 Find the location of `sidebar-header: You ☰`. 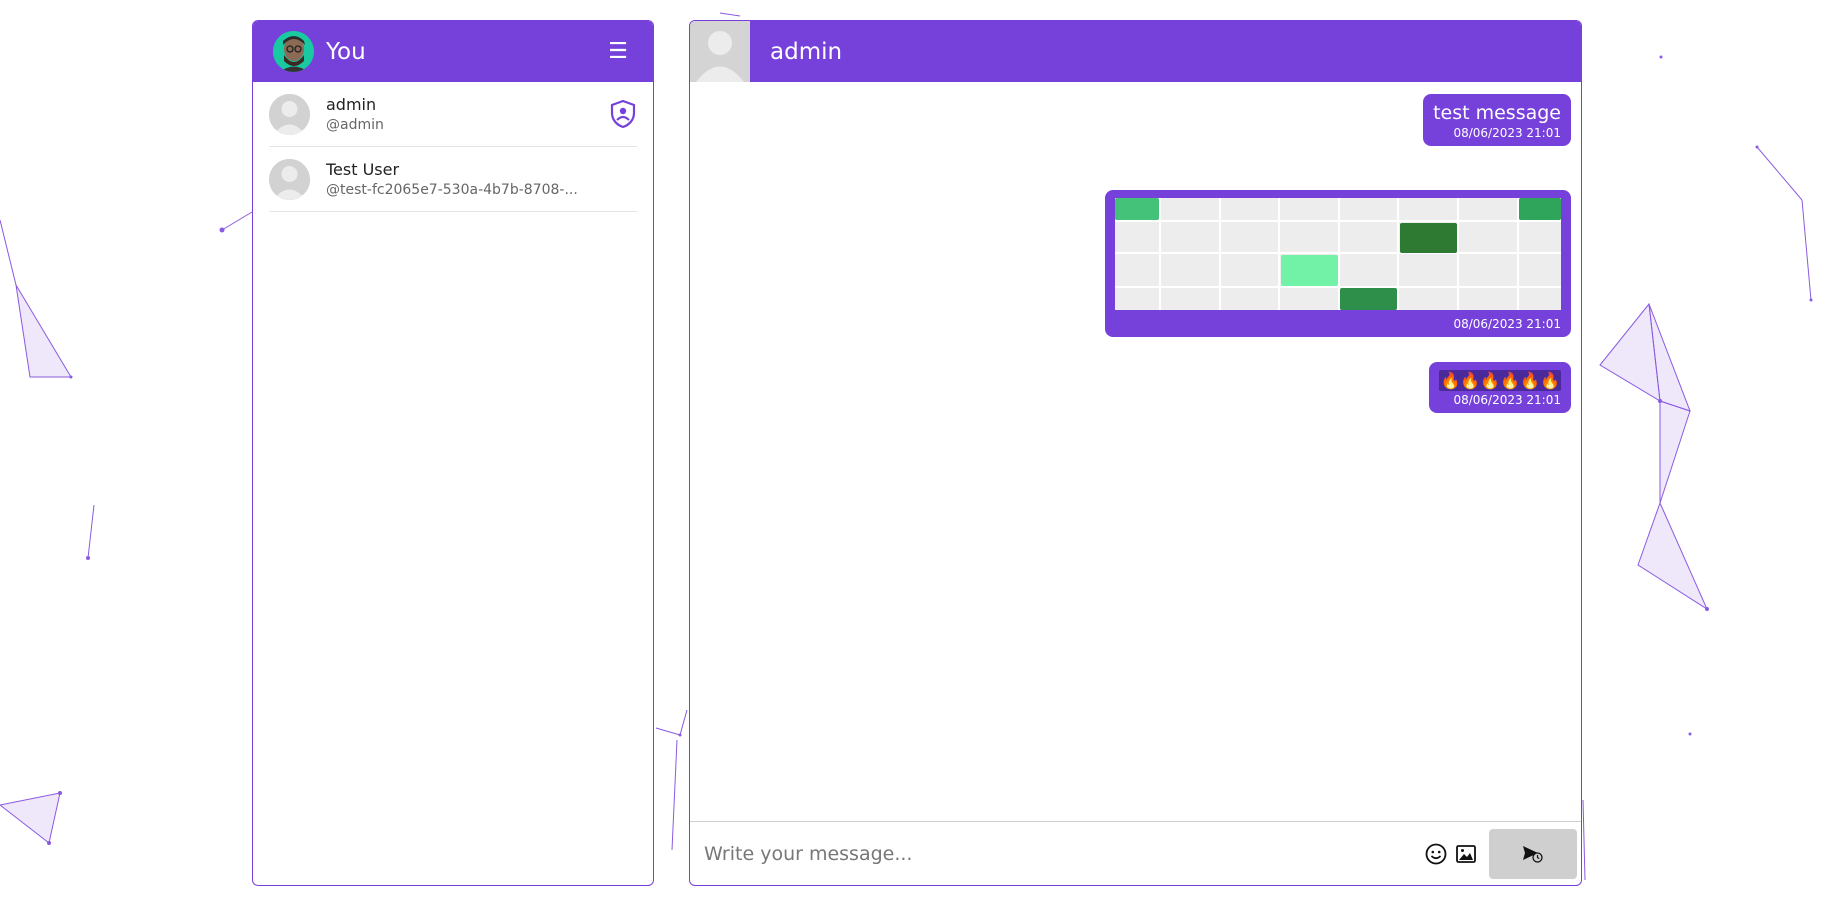

sidebar-header: You ☰ is located at coordinates (453, 51).